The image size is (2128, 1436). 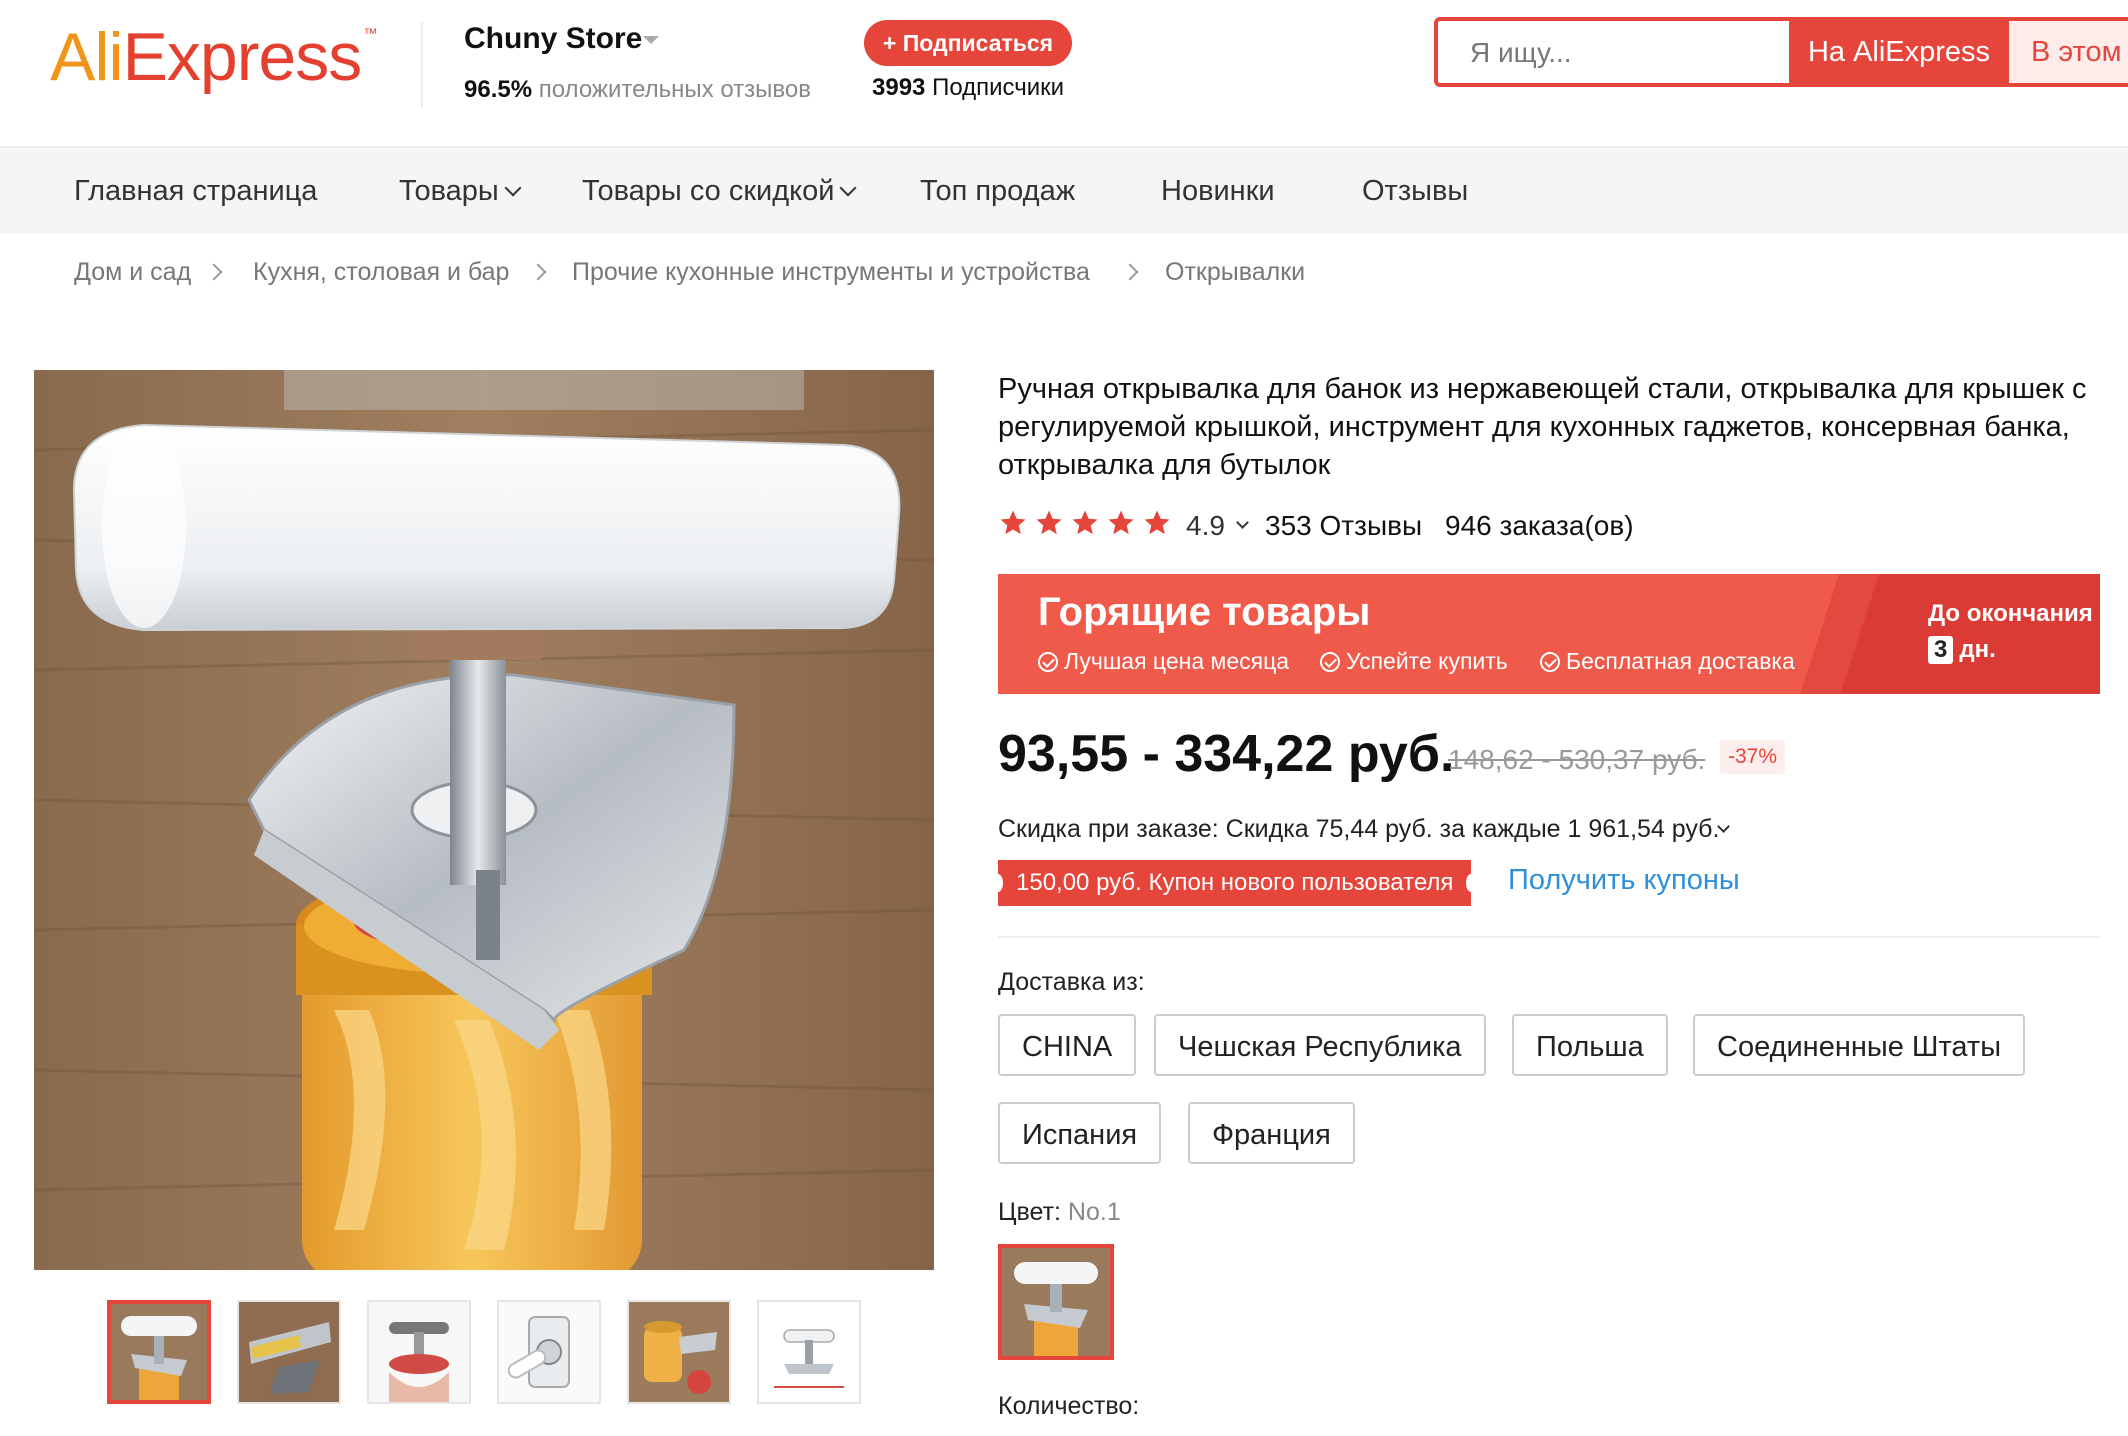 What do you see at coordinates (899, 87) in the screenshot?
I see `subscribers-number: 3993` at bounding box center [899, 87].